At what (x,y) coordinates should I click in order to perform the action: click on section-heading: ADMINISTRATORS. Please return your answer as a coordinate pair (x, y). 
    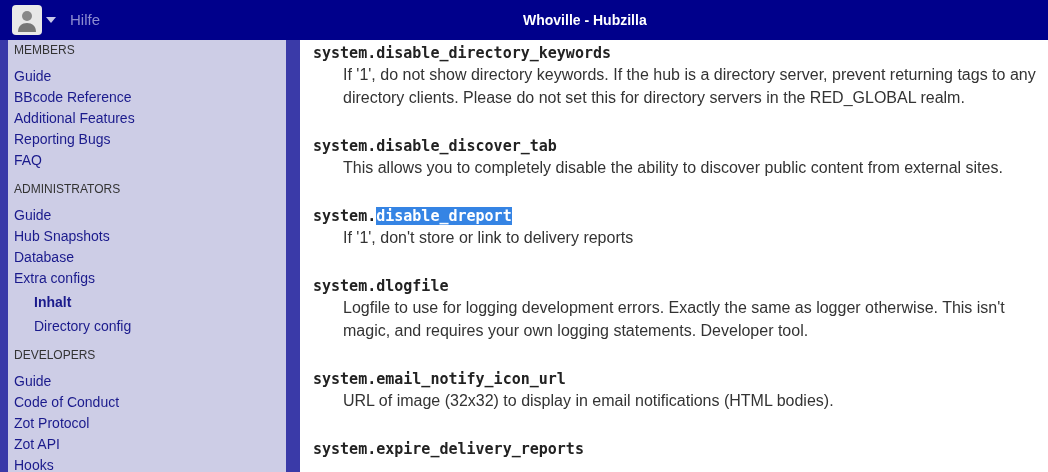
    Looking at the image, I should click on (68, 189).